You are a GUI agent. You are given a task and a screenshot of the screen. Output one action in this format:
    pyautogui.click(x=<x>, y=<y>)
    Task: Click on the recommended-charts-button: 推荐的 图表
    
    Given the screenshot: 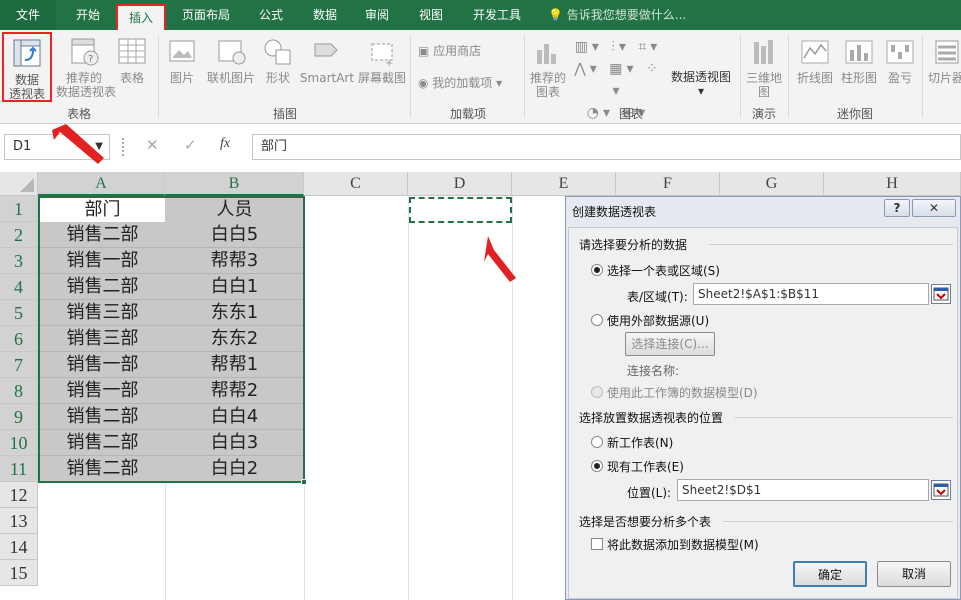 What is the action you would take?
    pyautogui.click(x=548, y=67)
    